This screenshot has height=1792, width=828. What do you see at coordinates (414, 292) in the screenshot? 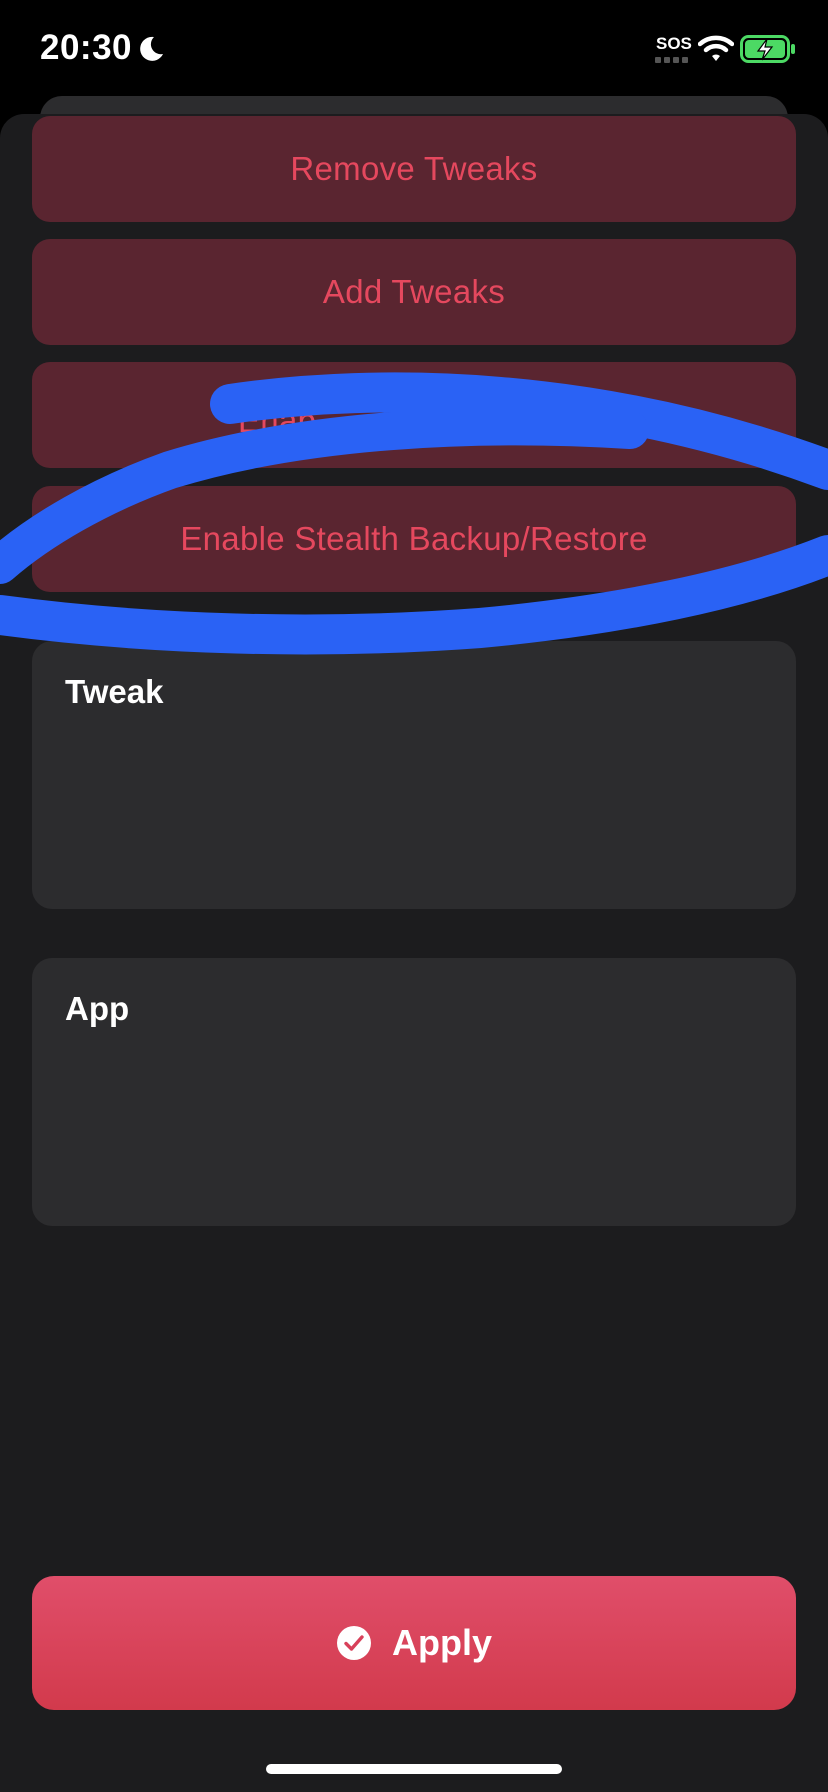
I see `add-tweaks-button: Add Tweaks` at bounding box center [414, 292].